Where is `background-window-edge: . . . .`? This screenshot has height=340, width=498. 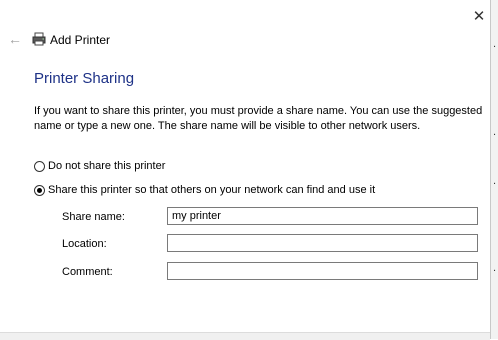
background-window-edge: . . . . is located at coordinates (494, 169).